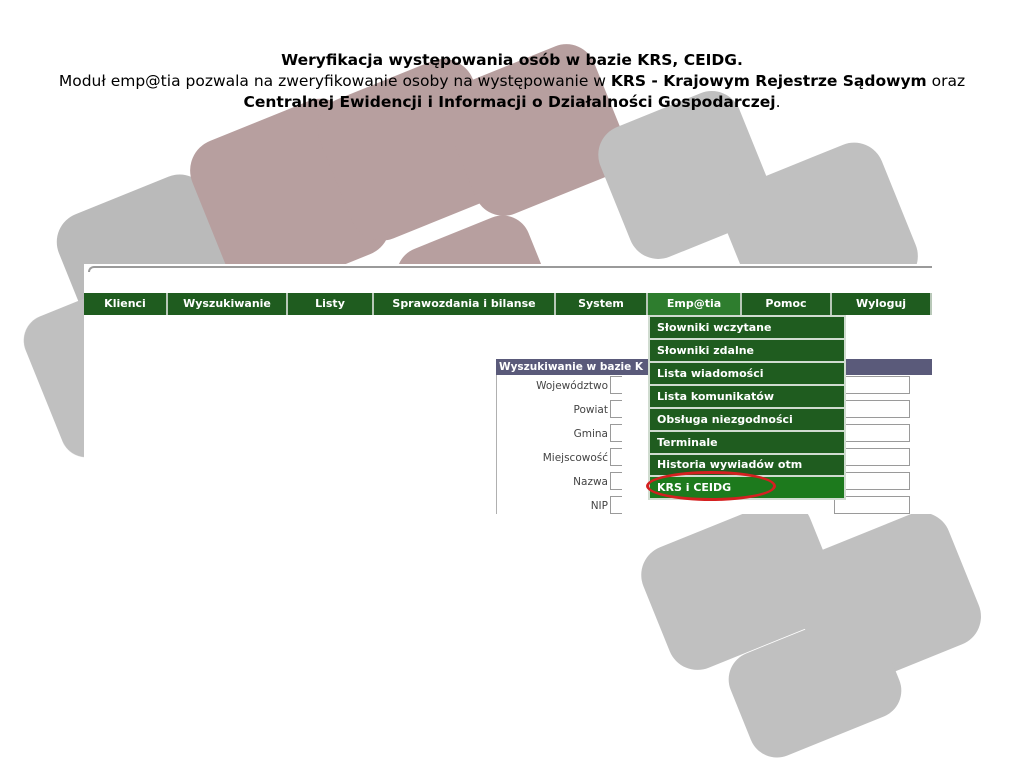 This screenshot has width=1024, height=768. What do you see at coordinates (747, 443) in the screenshot?
I see `dropdown-item-terminale: Terminale` at bounding box center [747, 443].